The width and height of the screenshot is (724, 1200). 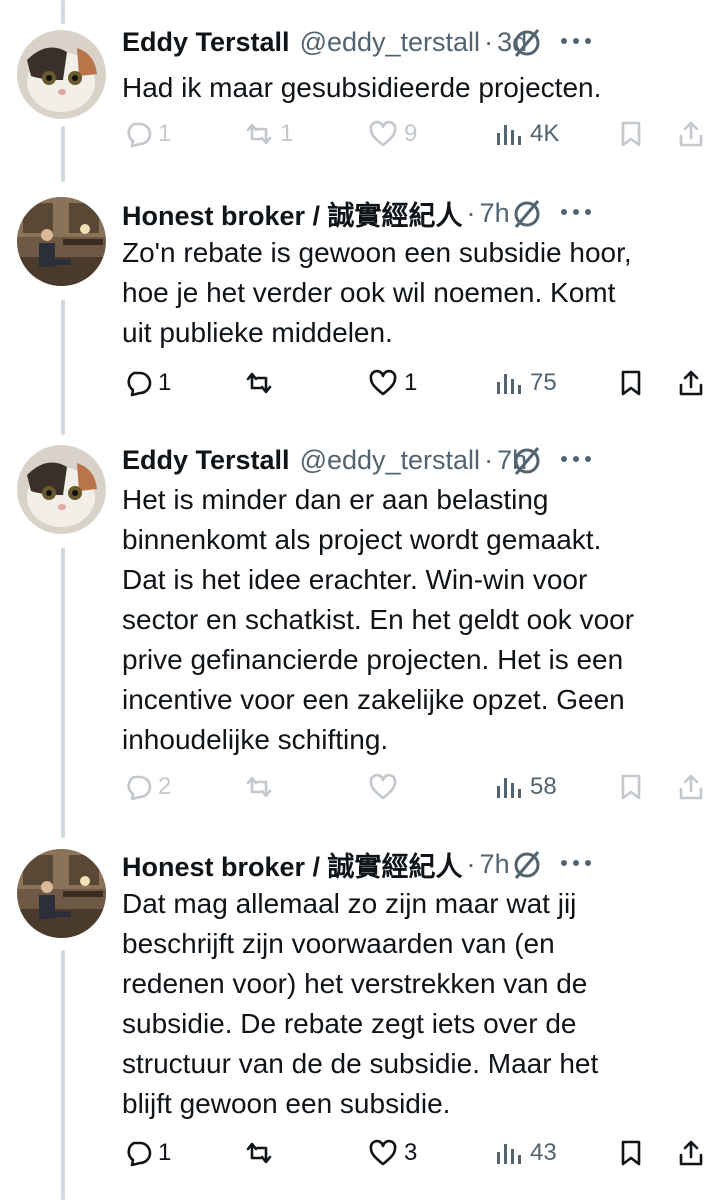 What do you see at coordinates (362, 383) in the screenshot?
I see `action-bar: 1 1 75` at bounding box center [362, 383].